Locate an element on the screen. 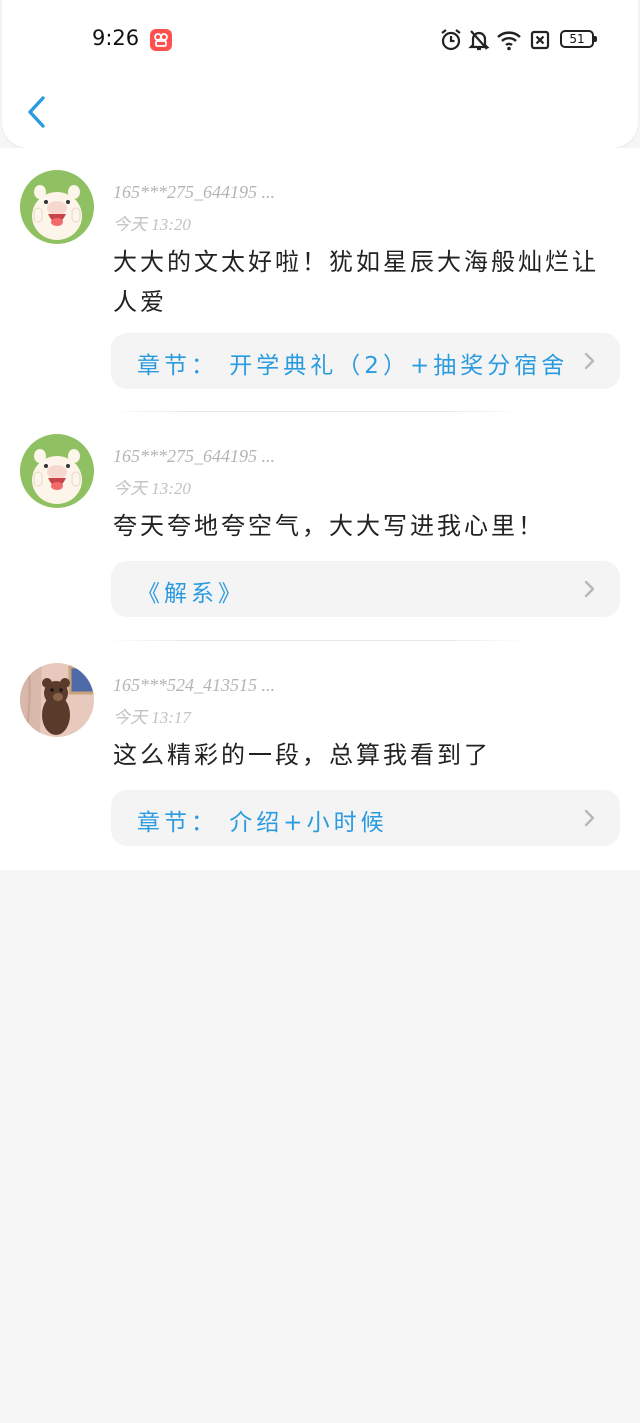  comment-time: 今天 13:17 is located at coordinates (152, 717).